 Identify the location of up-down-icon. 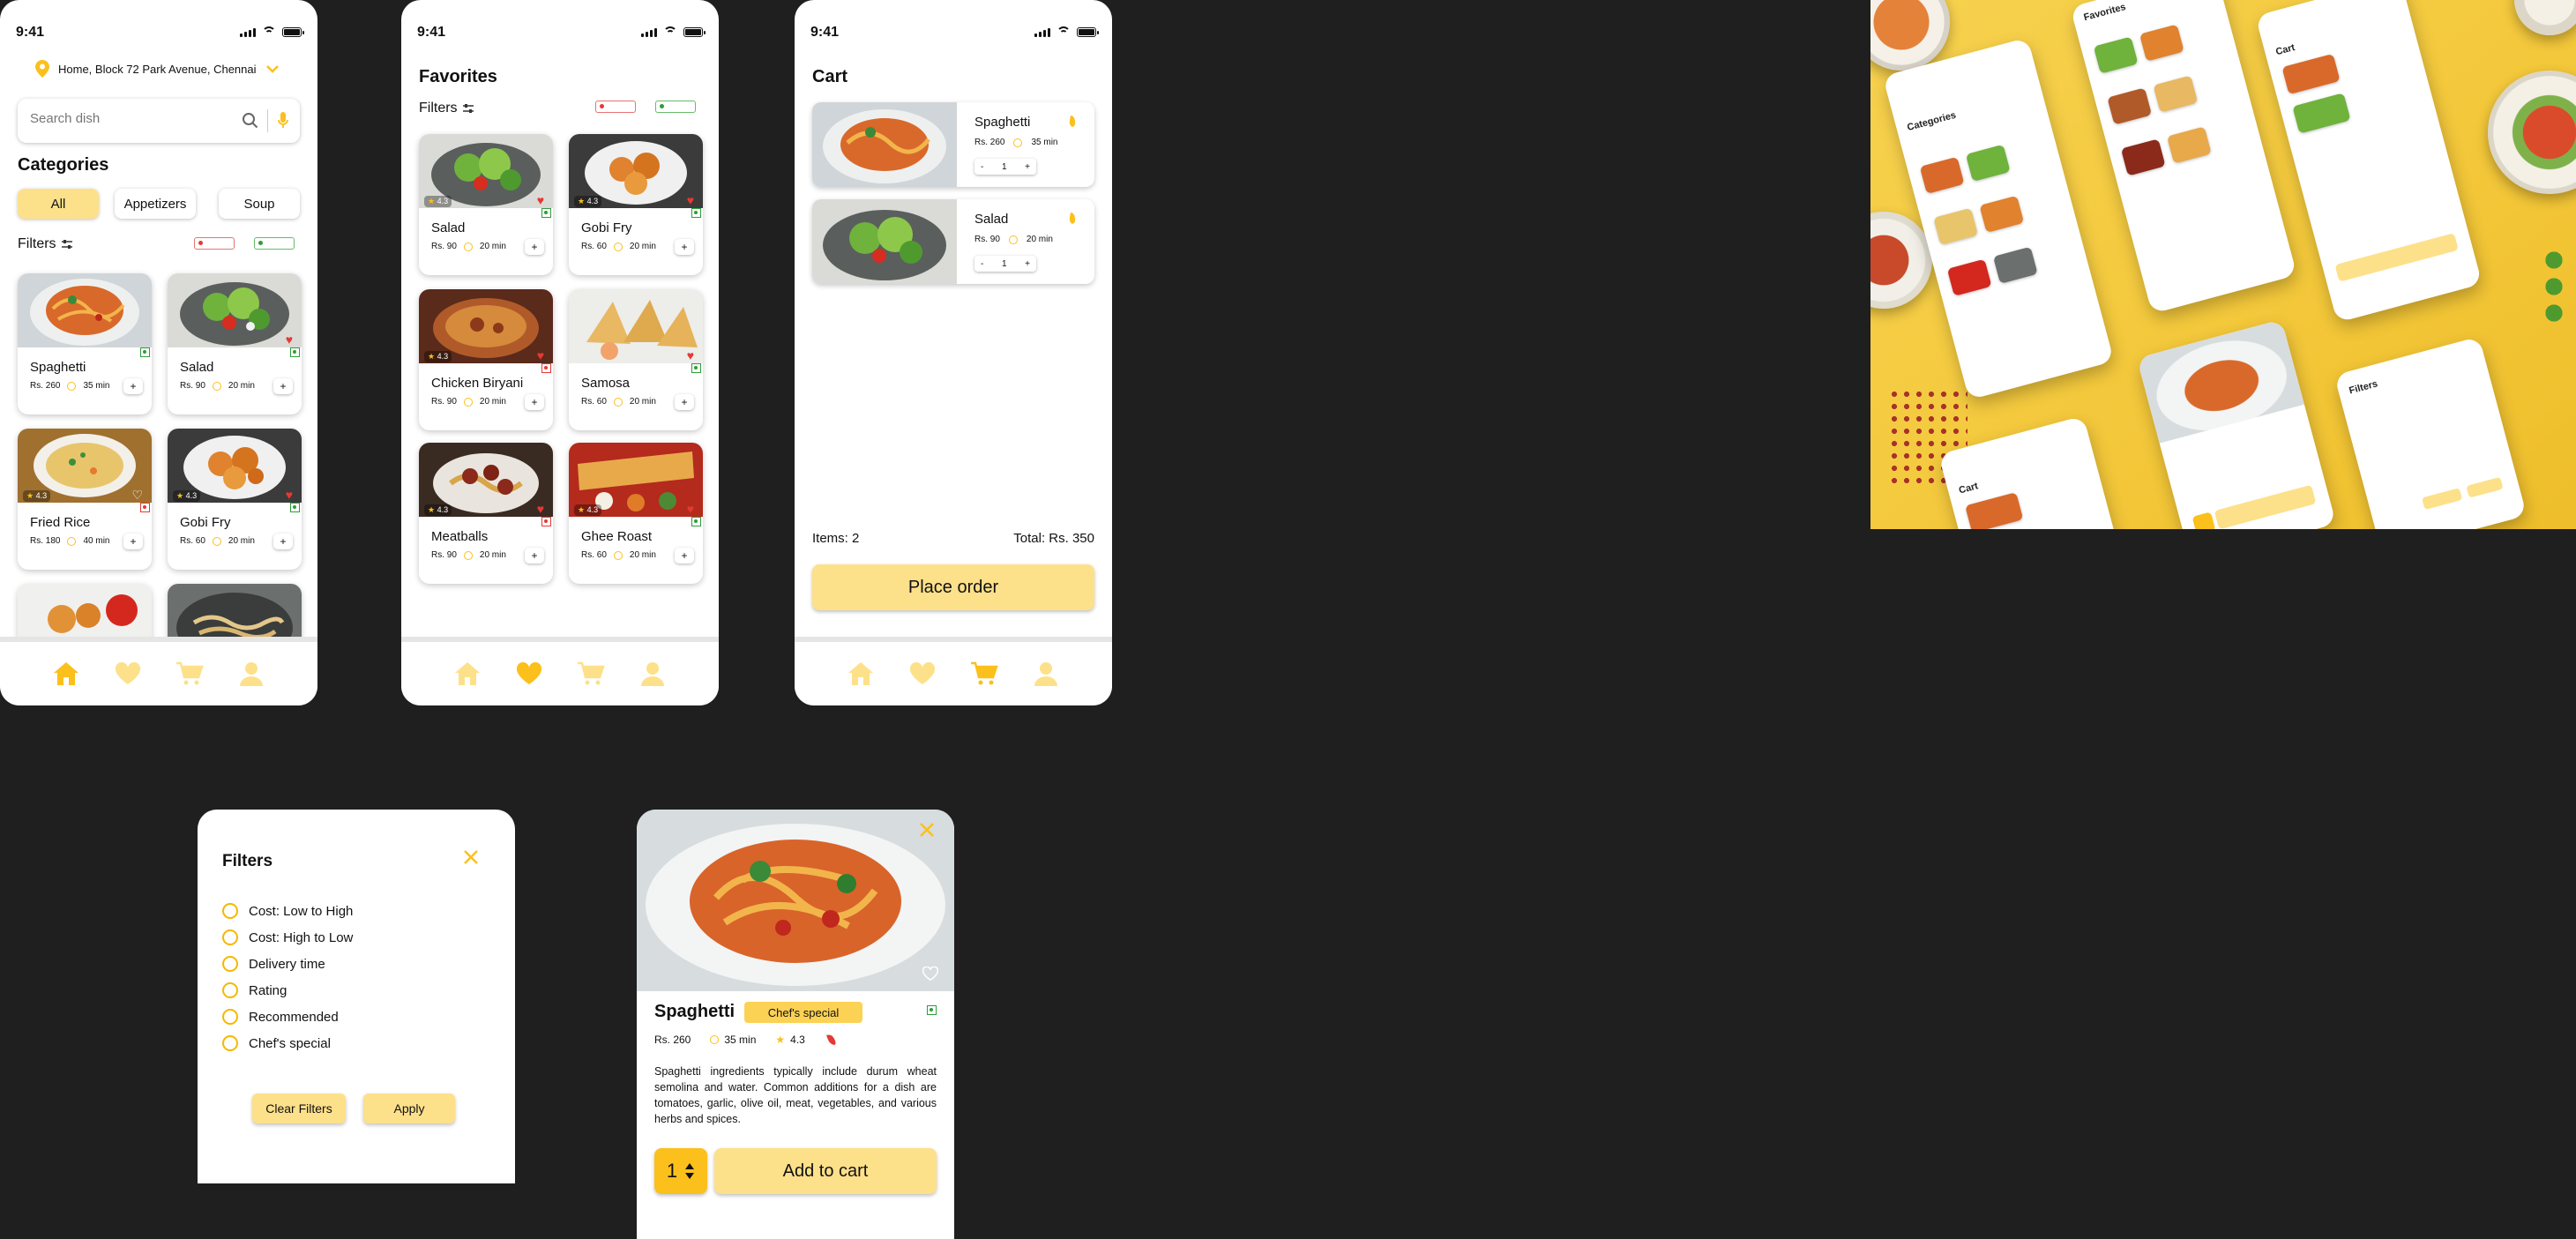
(690, 1171).